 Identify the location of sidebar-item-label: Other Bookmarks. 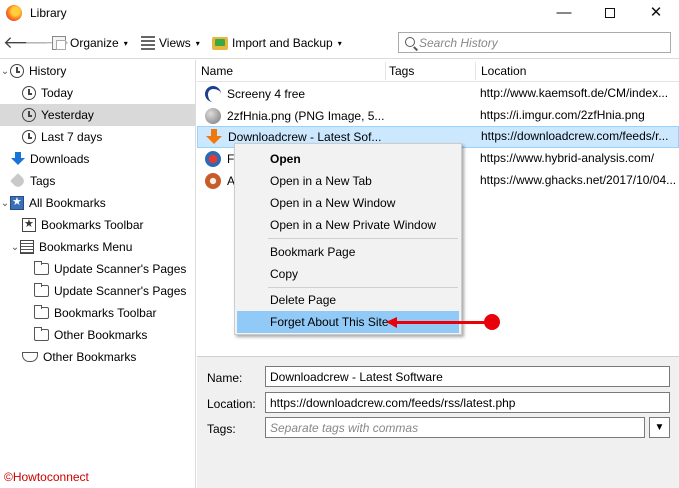
(101, 335).